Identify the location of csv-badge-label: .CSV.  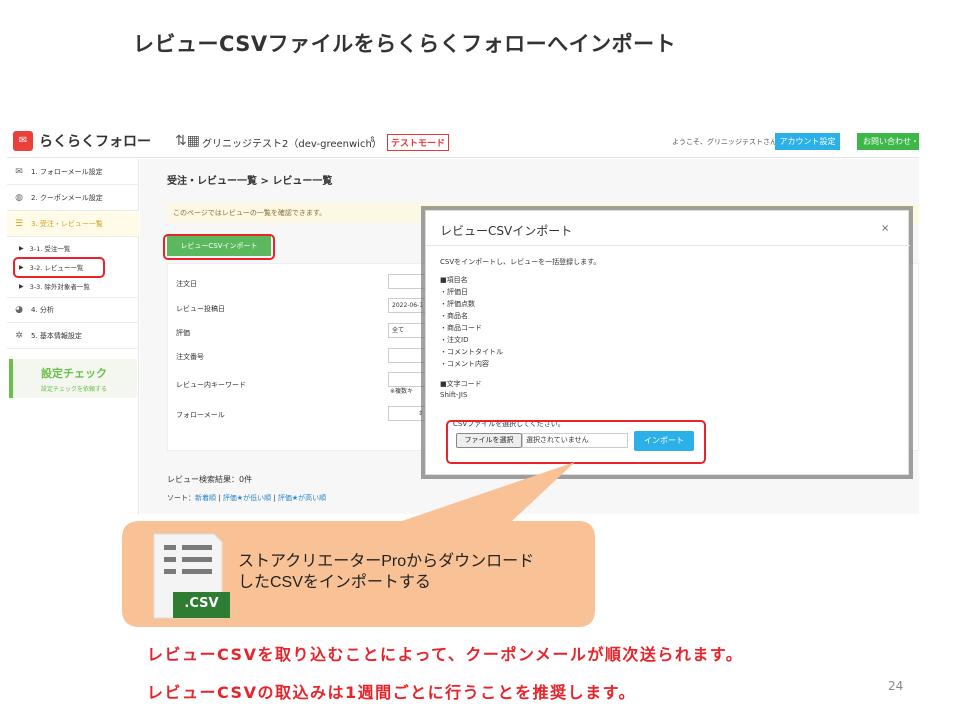
(201, 603).